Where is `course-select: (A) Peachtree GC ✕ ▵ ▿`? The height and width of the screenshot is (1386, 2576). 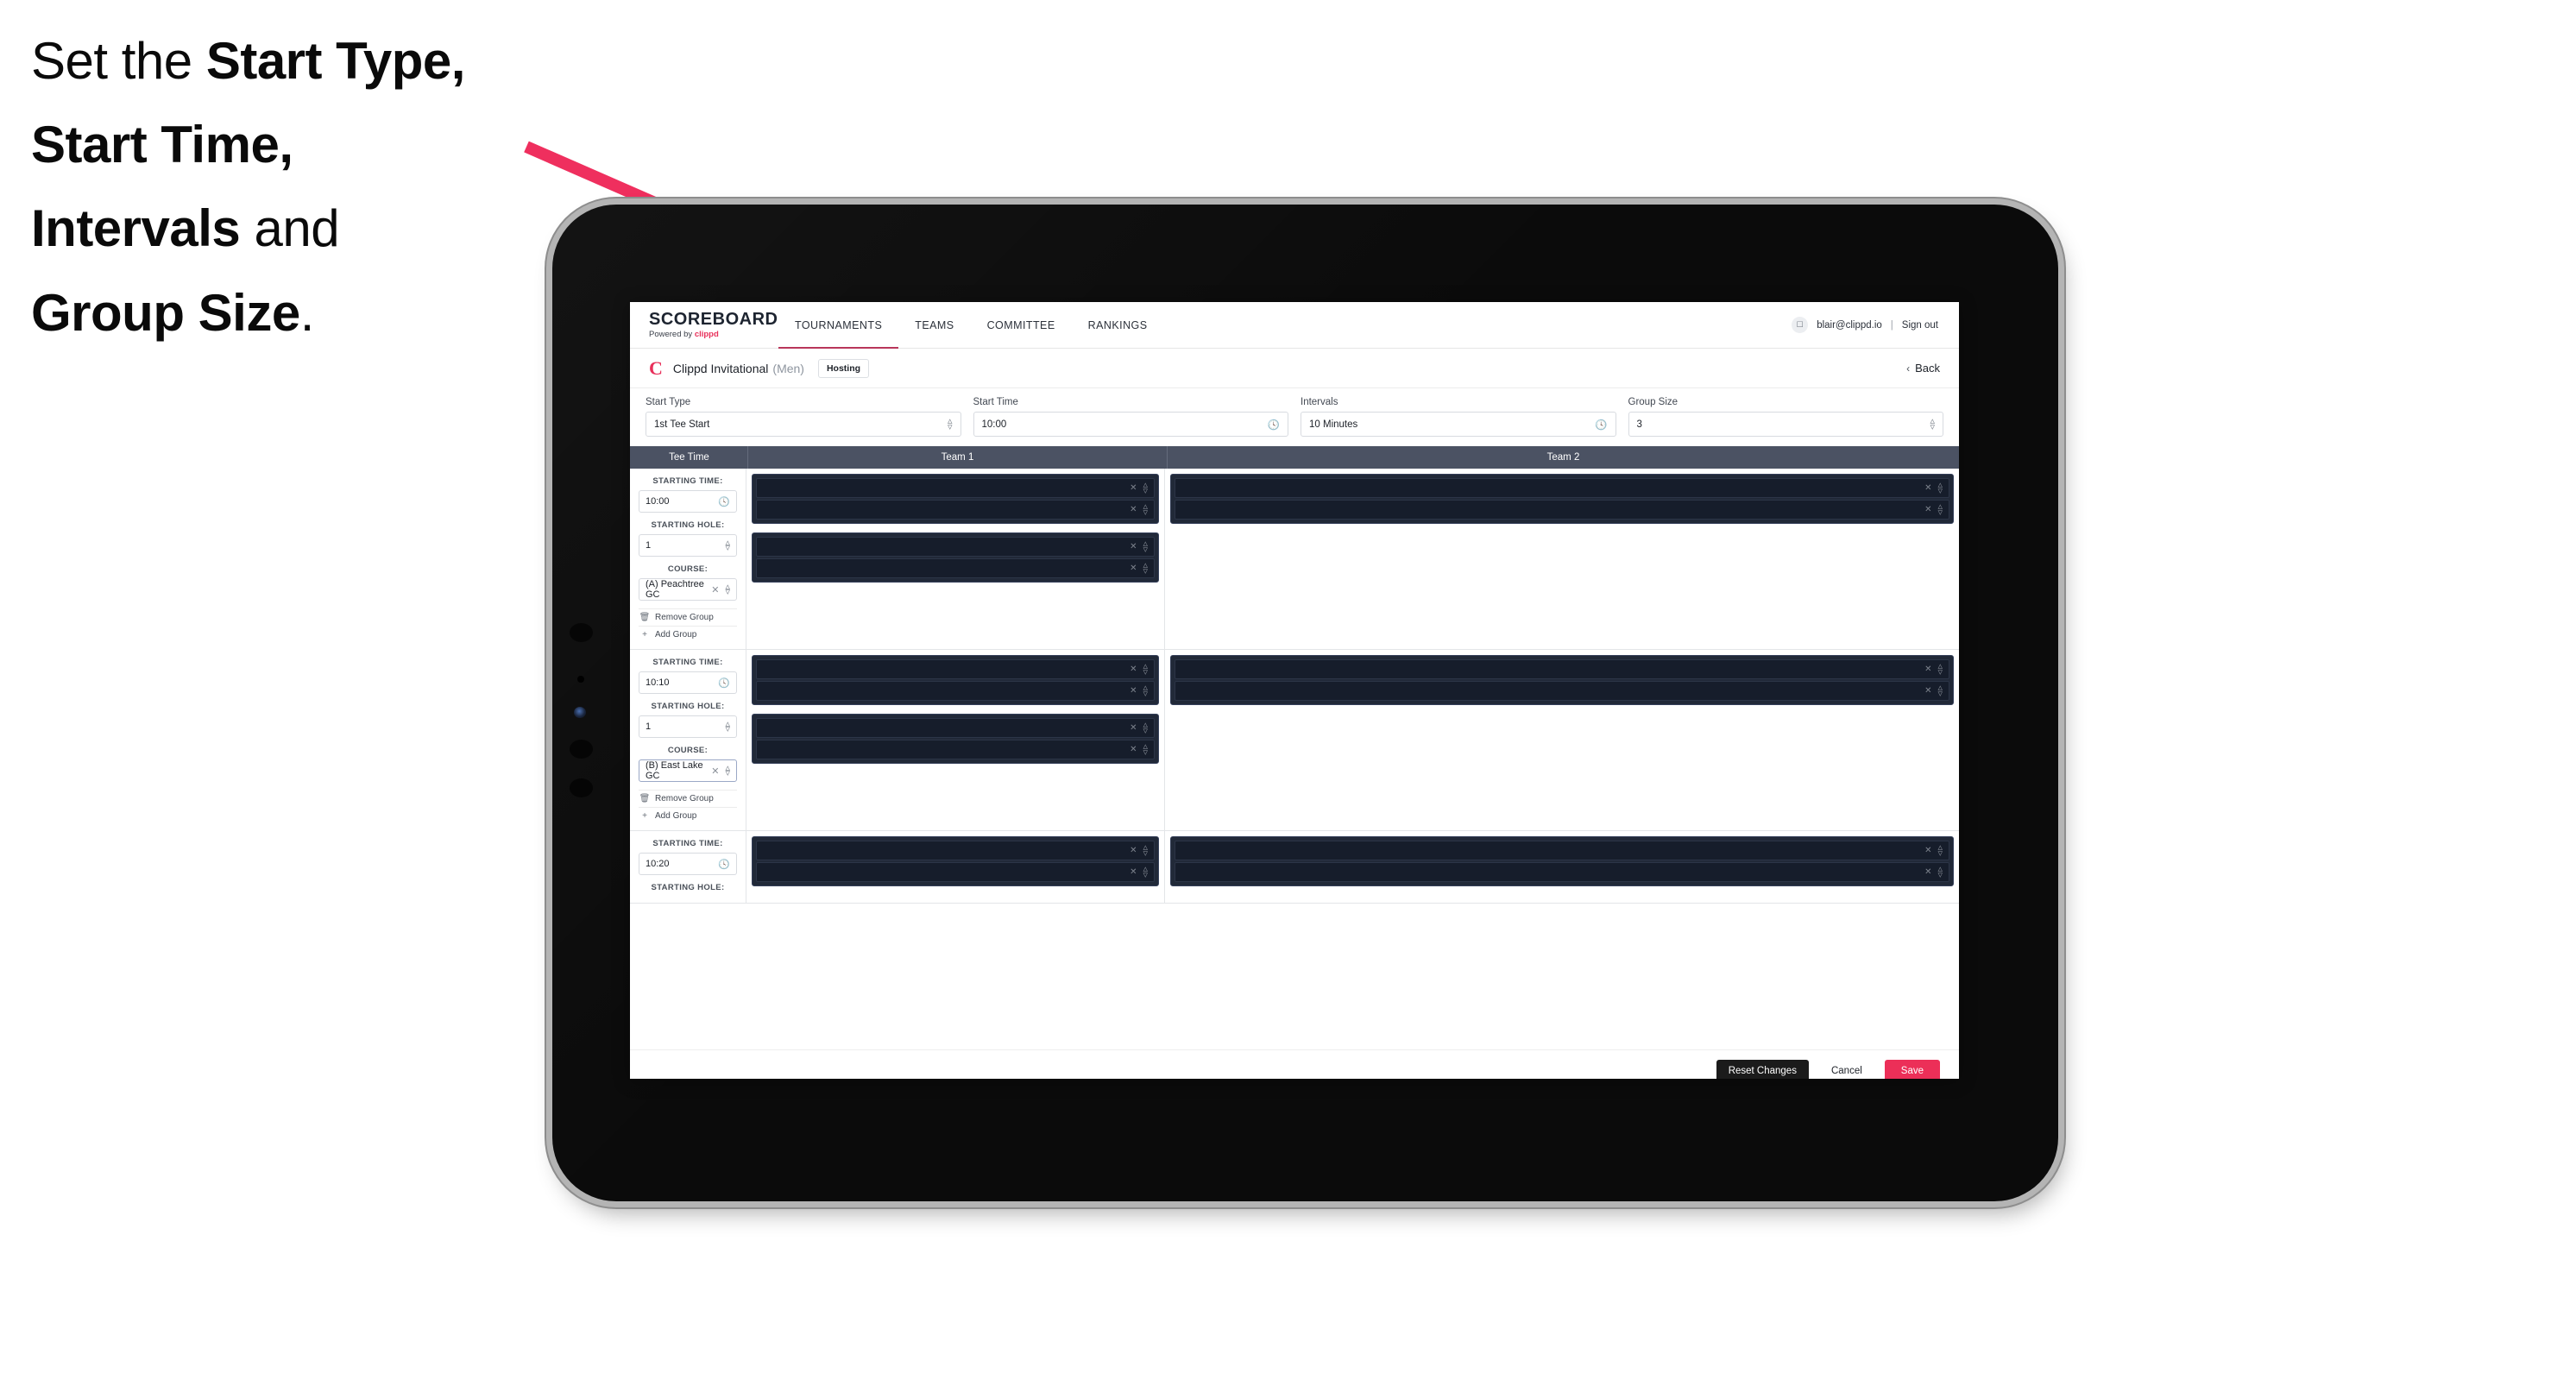 course-select: (A) Peachtree GC ✕ ▵ ▿ is located at coordinates (688, 590).